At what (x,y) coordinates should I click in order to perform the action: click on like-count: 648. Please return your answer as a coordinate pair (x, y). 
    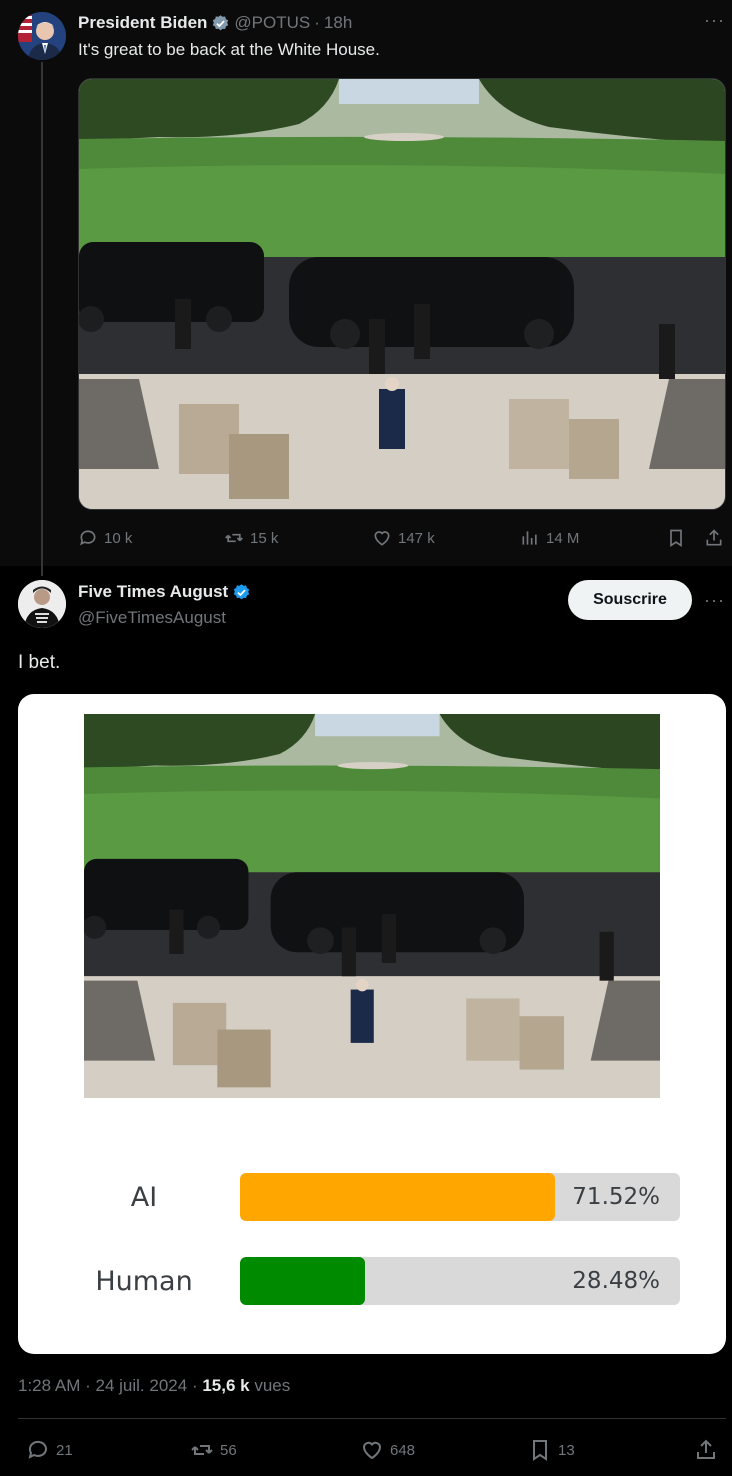
    Looking at the image, I should click on (403, 1450).